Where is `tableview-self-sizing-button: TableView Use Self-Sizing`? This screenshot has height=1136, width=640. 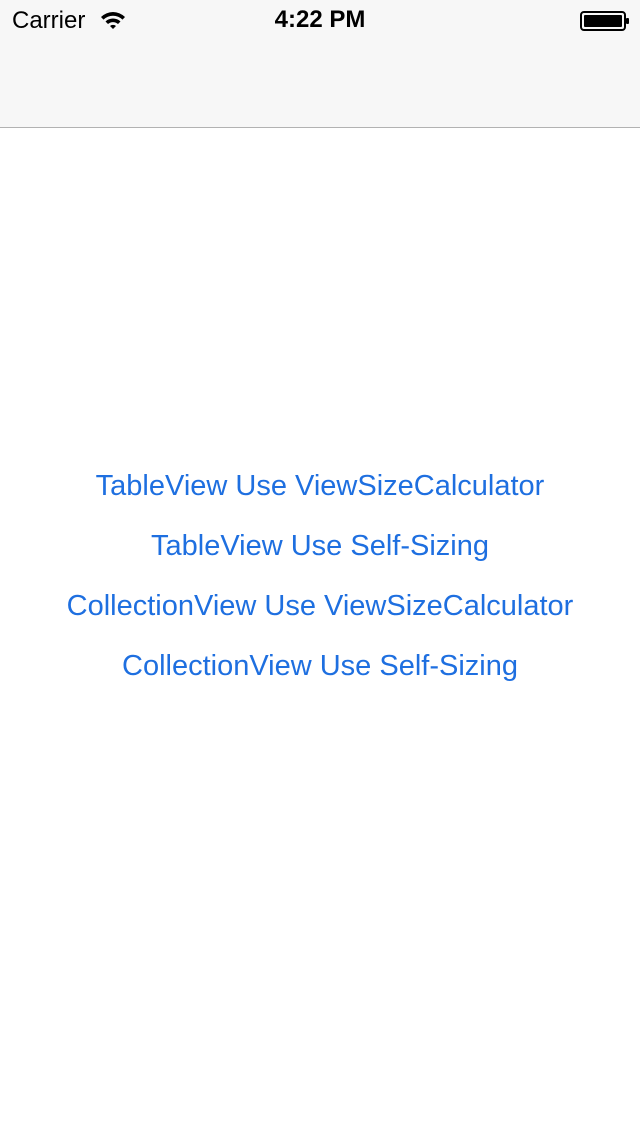 tableview-self-sizing-button: TableView Use Self-Sizing is located at coordinates (320, 546).